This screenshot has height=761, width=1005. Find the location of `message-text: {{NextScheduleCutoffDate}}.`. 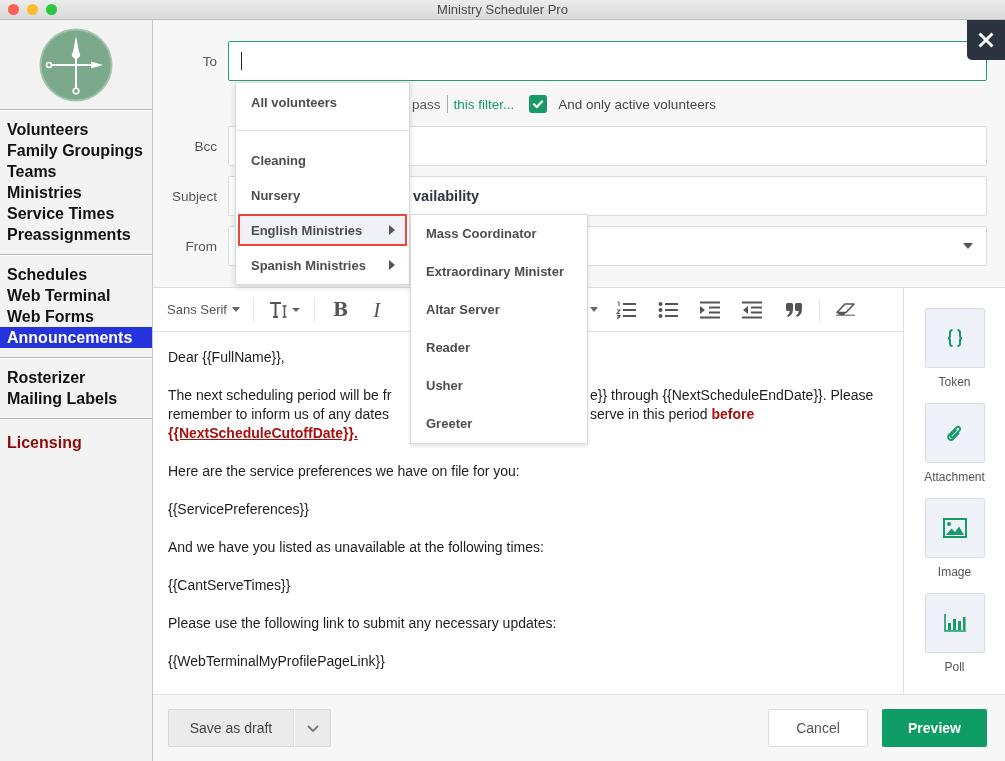

message-text: {{NextScheduleCutoffDate}}. is located at coordinates (263, 433).